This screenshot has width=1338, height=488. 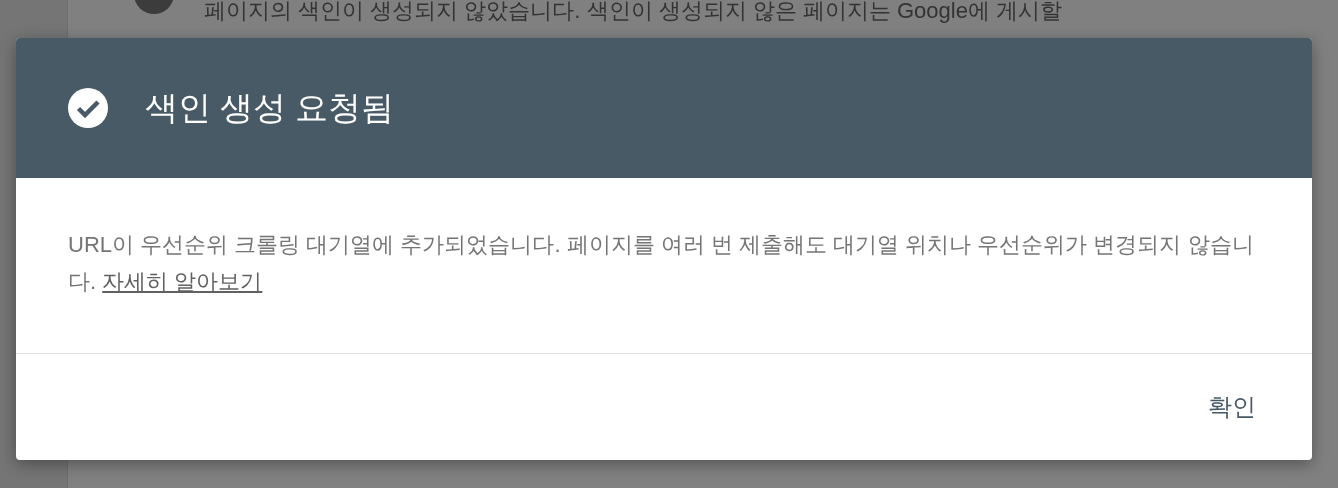 What do you see at coordinates (88, 108) in the screenshot?
I see `check-circle-icon` at bounding box center [88, 108].